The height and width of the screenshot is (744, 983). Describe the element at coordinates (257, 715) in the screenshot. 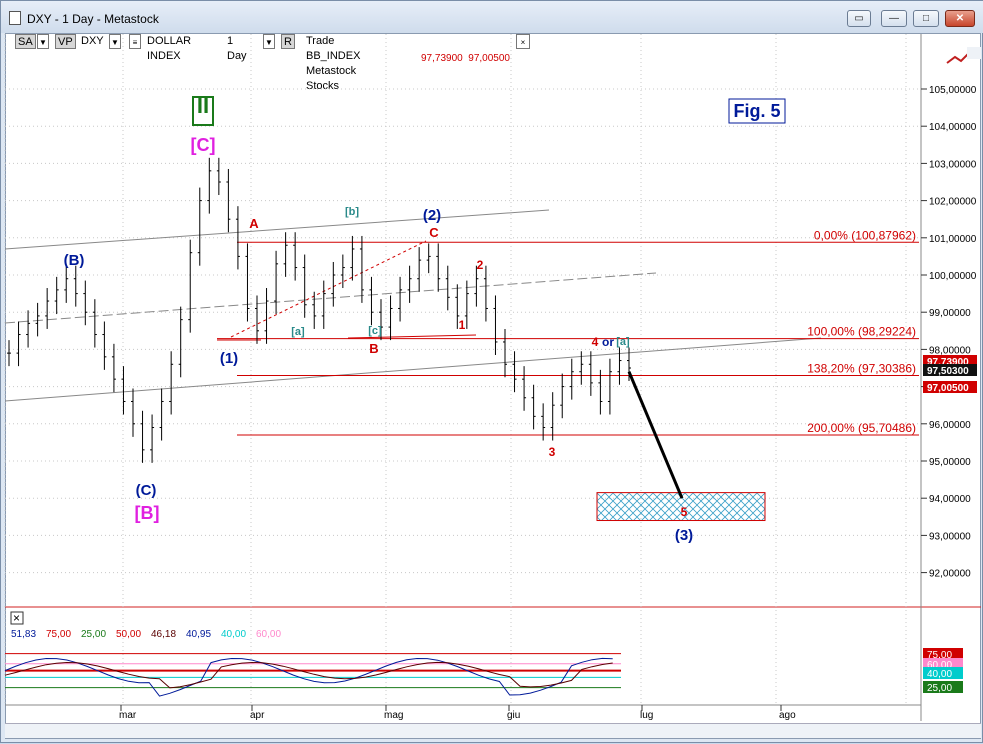

I see `x-tick-label: apr` at that location.